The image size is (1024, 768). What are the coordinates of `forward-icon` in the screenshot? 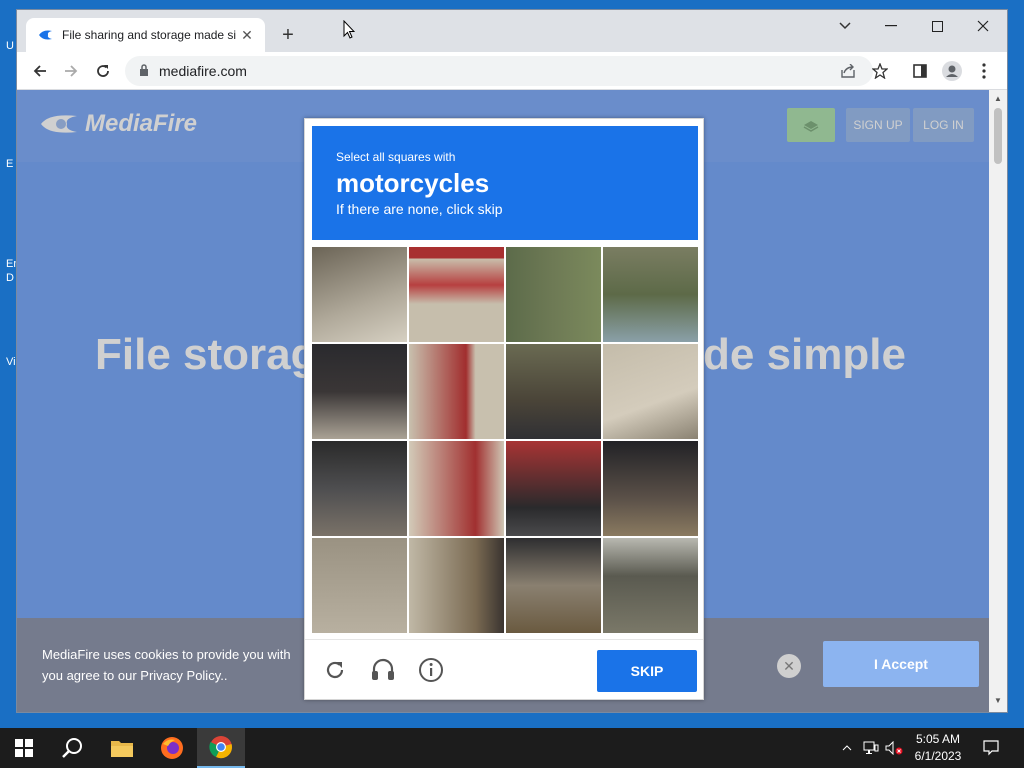 It's located at (71, 71).